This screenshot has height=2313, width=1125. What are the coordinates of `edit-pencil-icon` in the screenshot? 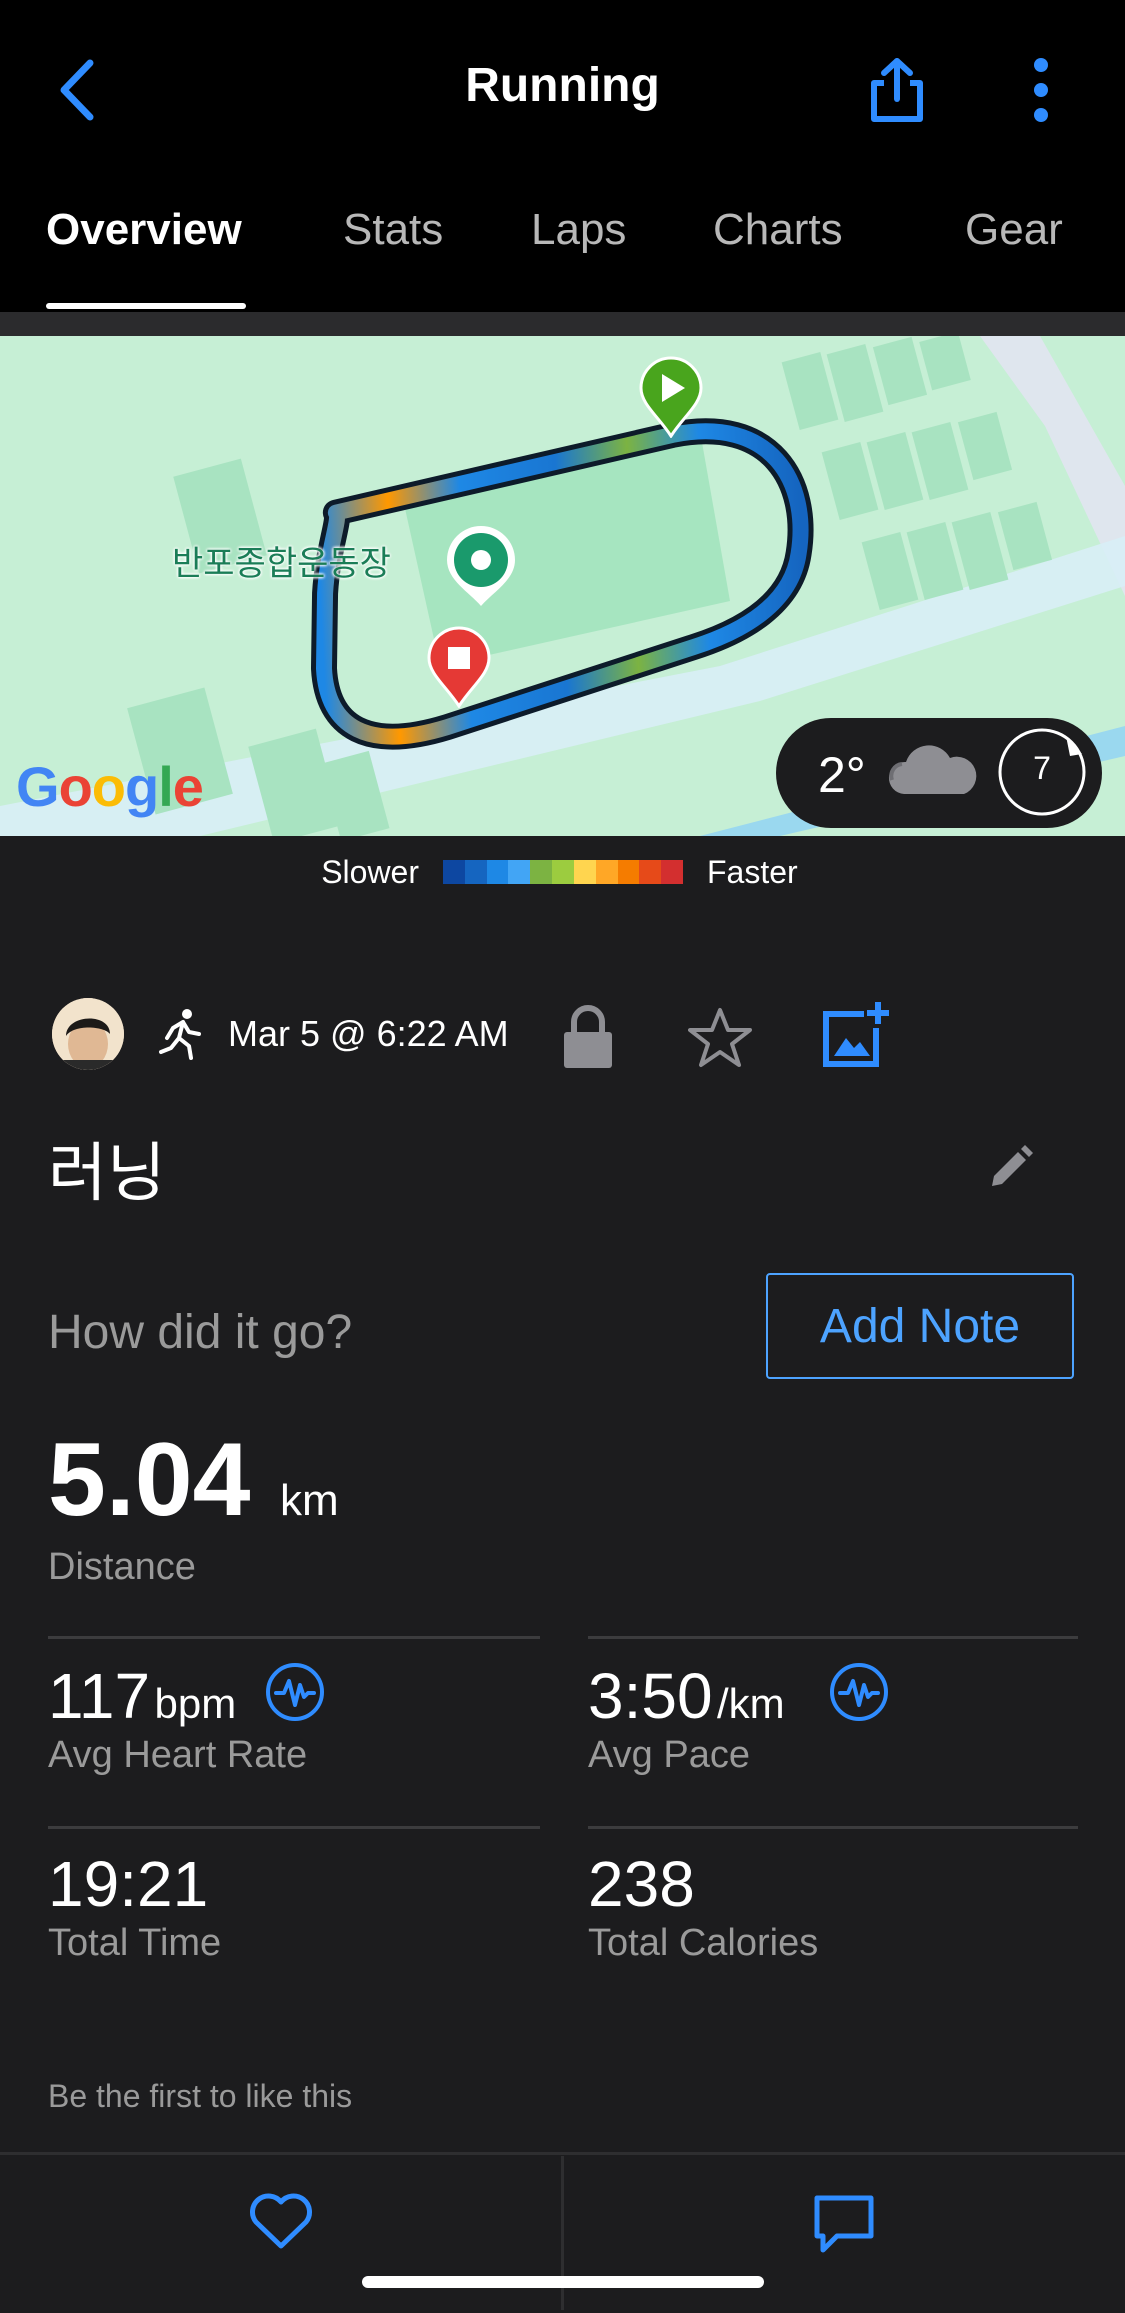 It's located at (1011, 1167).